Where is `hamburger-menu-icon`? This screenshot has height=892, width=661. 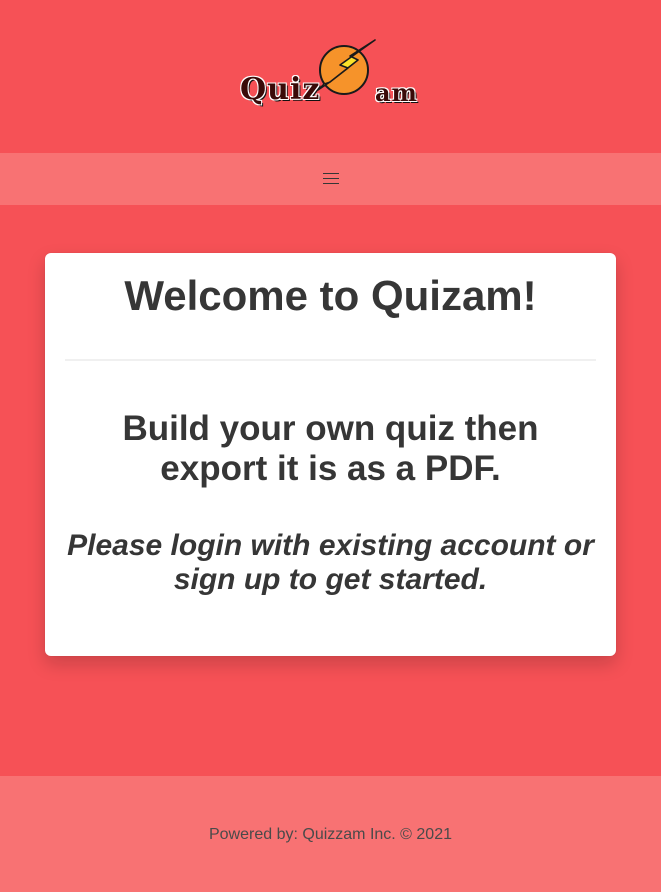 hamburger-menu-icon is located at coordinates (331, 178).